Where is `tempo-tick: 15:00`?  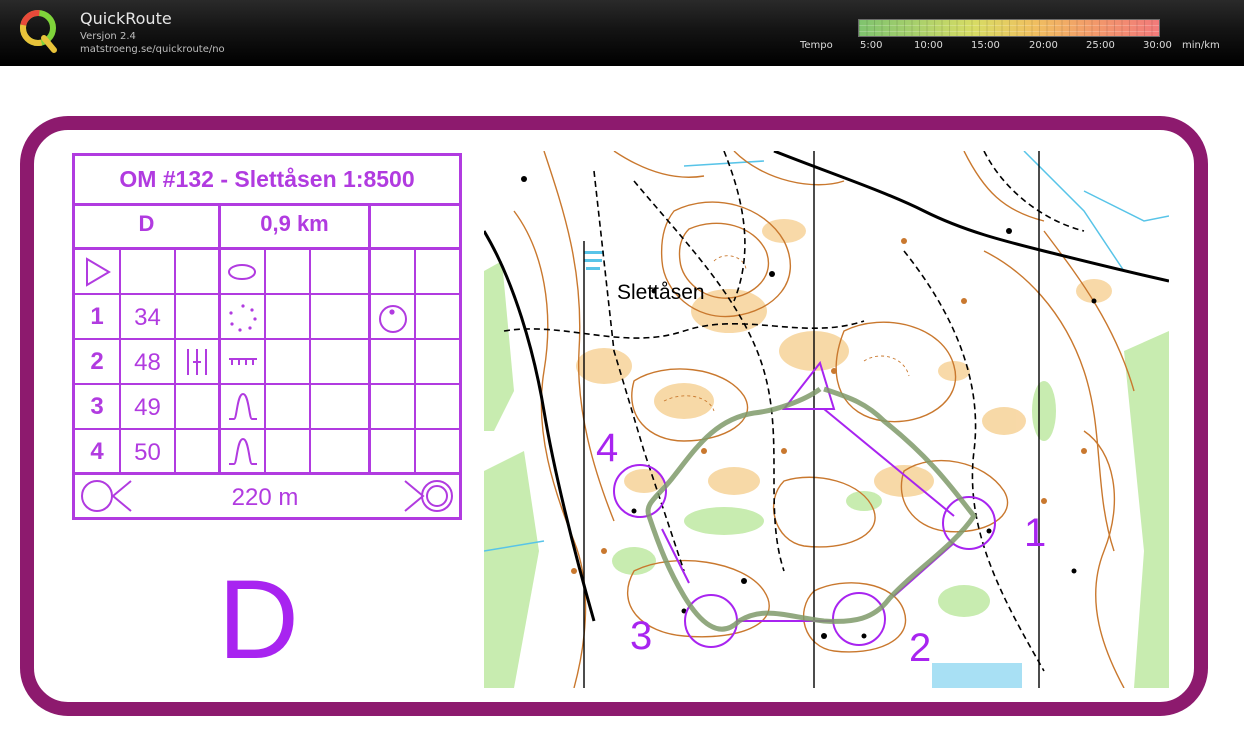
tempo-tick: 15:00 is located at coordinates (985, 45).